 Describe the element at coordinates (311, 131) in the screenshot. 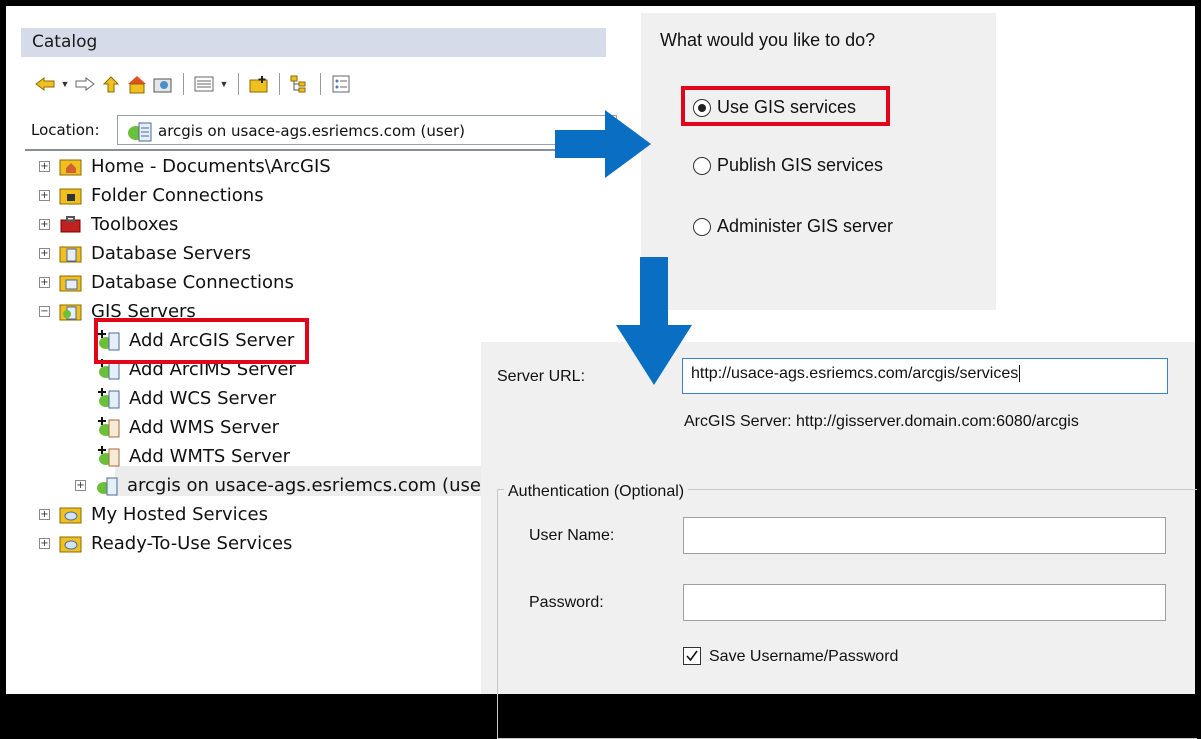

I see `location-value: arcgis on usace-ags.esriemcs.com (user)` at that location.